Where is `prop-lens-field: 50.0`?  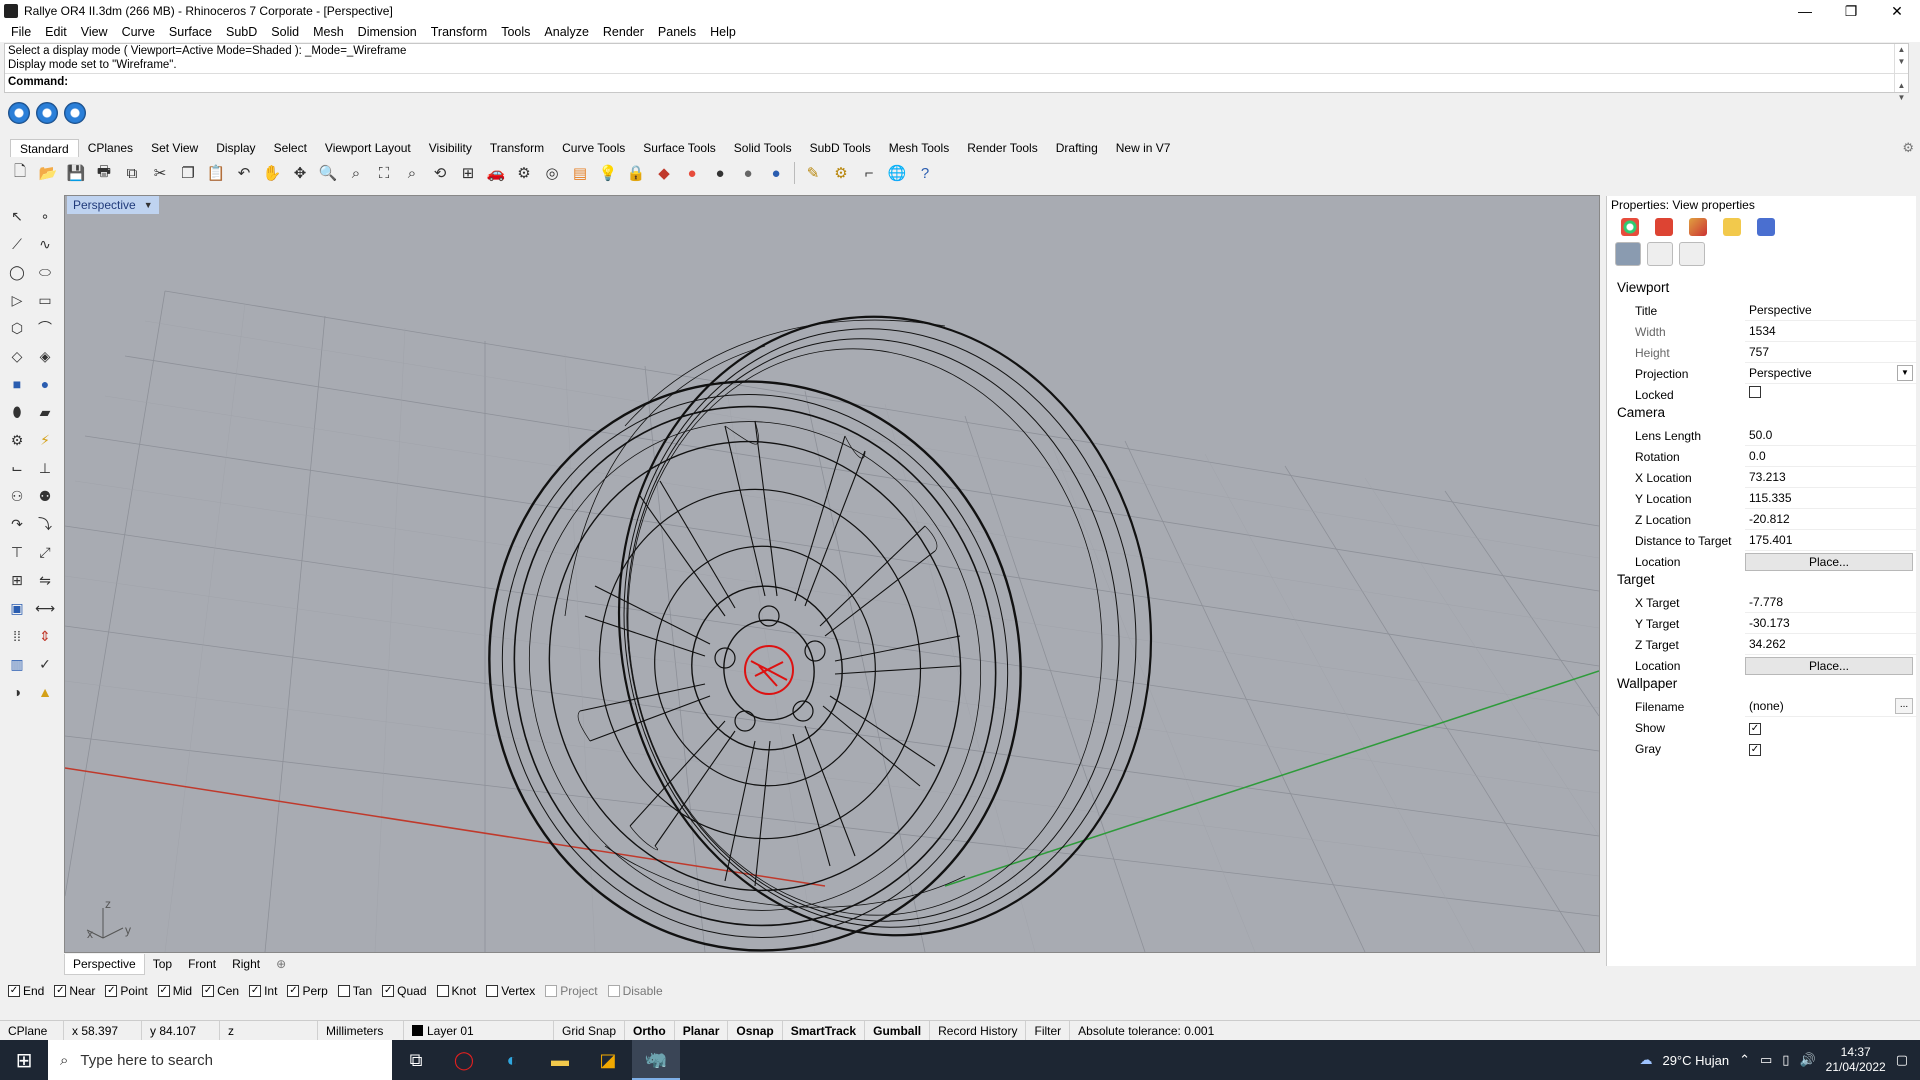
prop-lens-field: 50.0 is located at coordinates (1831, 435).